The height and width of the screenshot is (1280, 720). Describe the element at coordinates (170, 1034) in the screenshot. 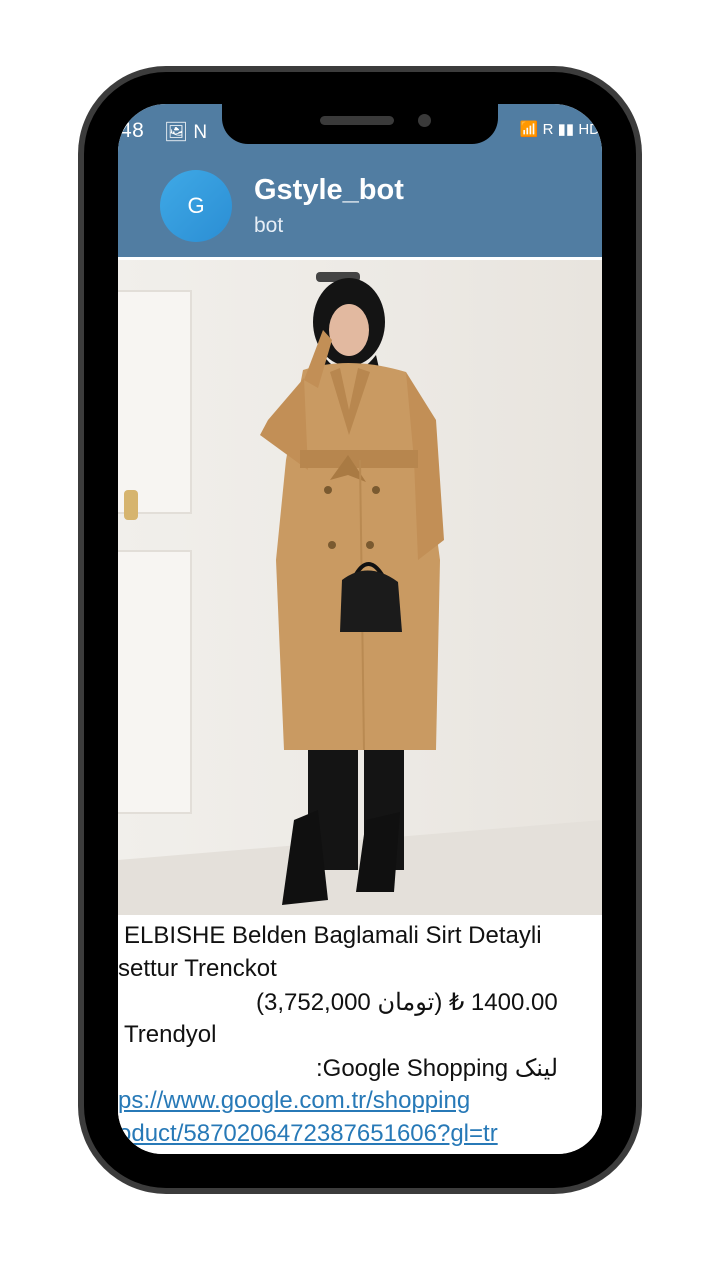

I see `store-name: Trendyol` at that location.